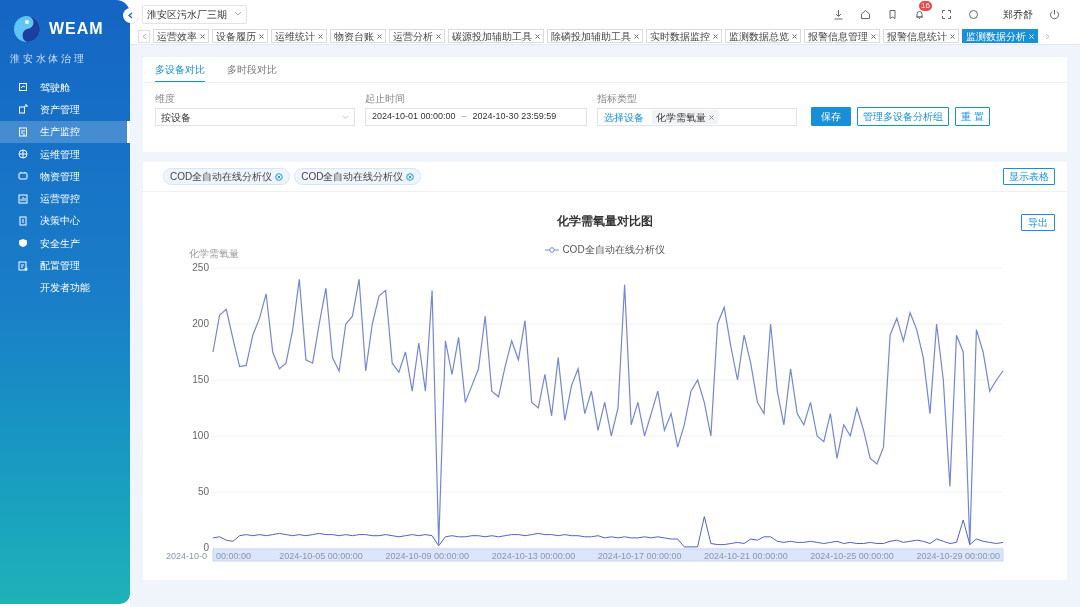  Describe the element at coordinates (595, 36) in the screenshot. I see `page-tab: 除磷投加辅助工具` at that location.